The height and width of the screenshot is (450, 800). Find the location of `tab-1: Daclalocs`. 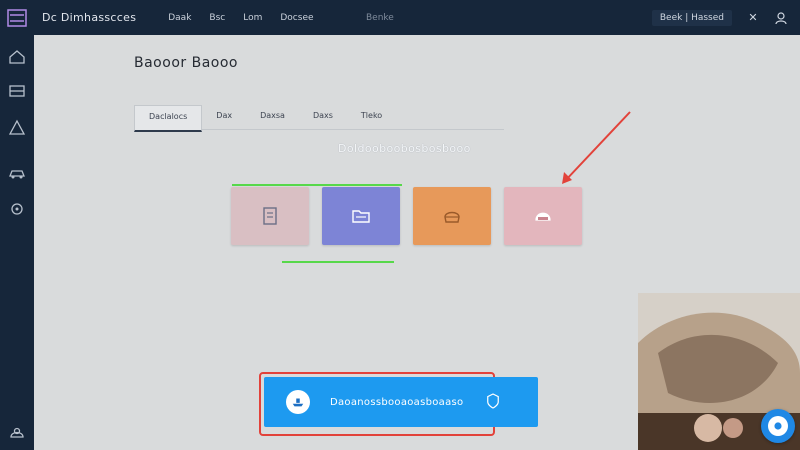

tab-1: Daclalocs is located at coordinates (168, 118).